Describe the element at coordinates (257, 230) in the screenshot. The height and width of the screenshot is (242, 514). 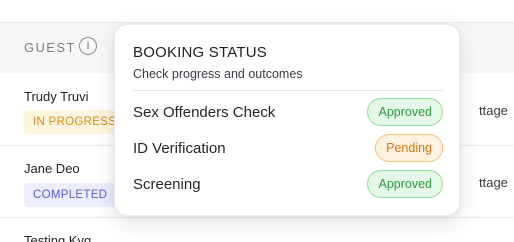
I see `table-row: Testing Kyg` at that location.